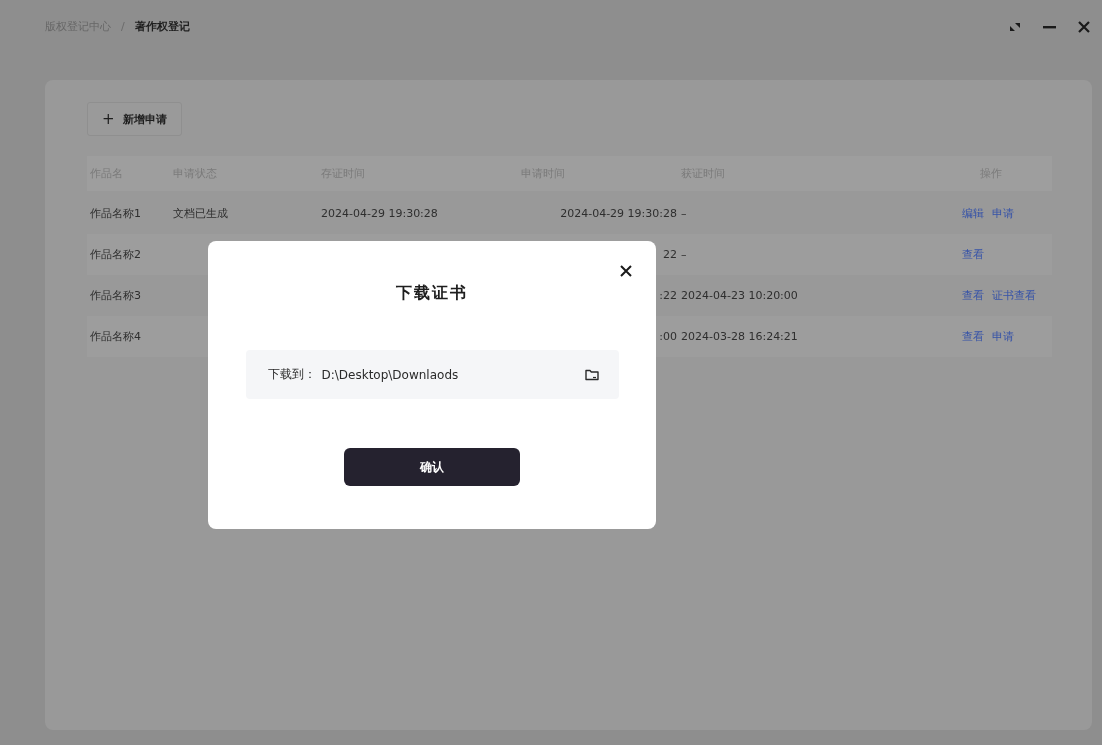 This screenshot has width=1102, height=745. Describe the element at coordinates (200, 213) in the screenshot. I see `table-cell: 文档已生成` at that location.